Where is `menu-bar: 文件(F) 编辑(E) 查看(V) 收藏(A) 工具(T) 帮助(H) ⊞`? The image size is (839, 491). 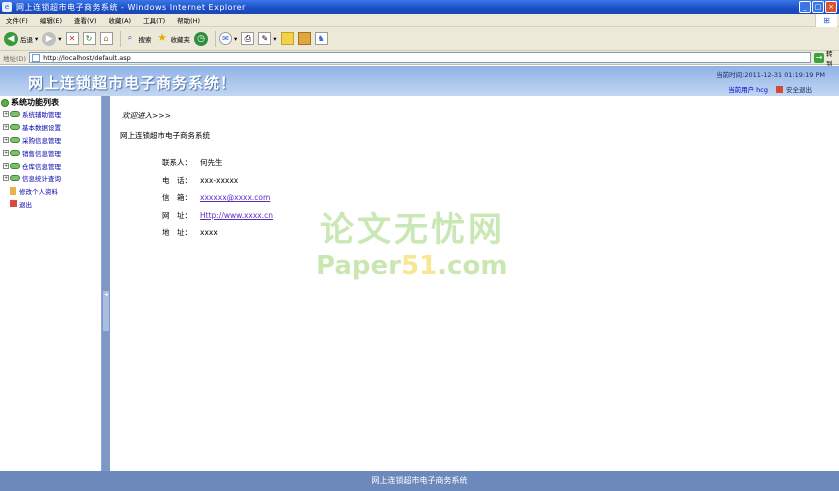 menu-bar: 文件(F) 编辑(E) 查看(V) 收藏(A) 工具(T) 帮助(H) ⊞ is located at coordinates (419, 20).